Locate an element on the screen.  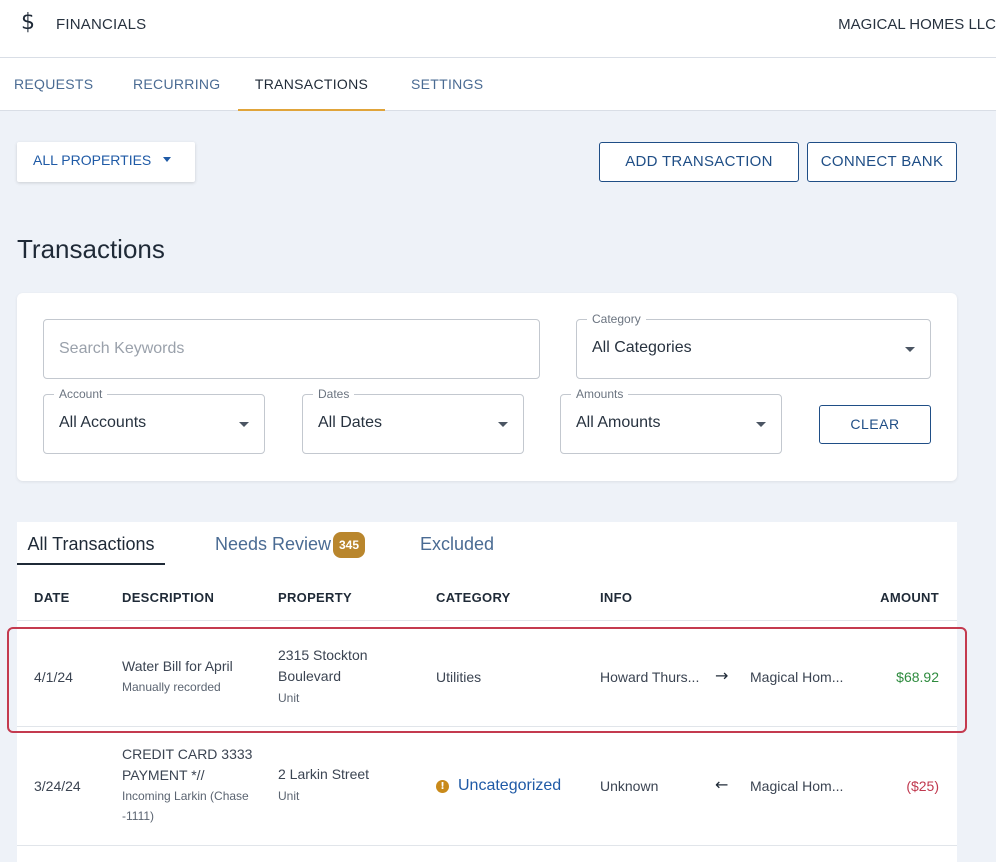
account-select: Account All Accounts is located at coordinates (154, 420).